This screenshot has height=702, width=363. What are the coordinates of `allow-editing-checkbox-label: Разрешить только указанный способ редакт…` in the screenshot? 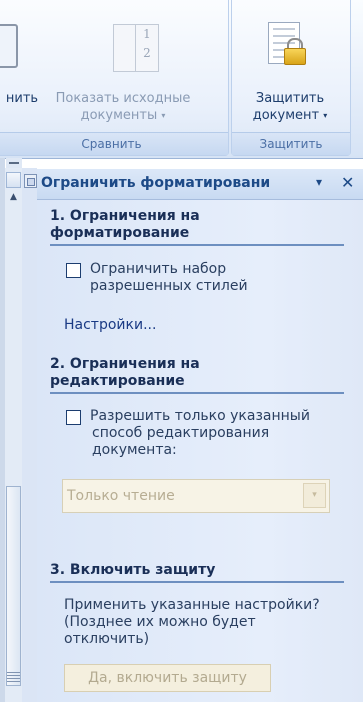 It's located at (200, 433).